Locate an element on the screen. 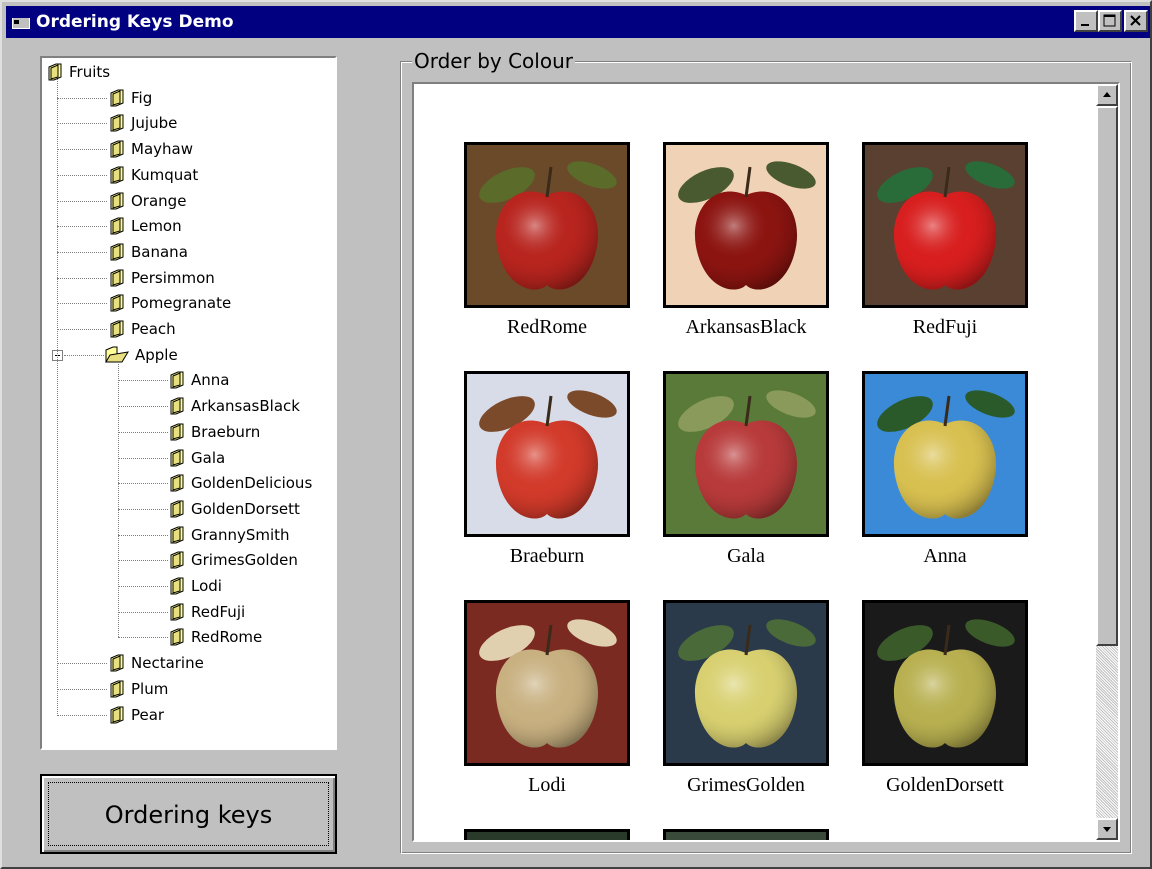 Image resolution: width=1152 pixels, height=869 pixels. tree-item-anna: Anna is located at coordinates (198, 380).